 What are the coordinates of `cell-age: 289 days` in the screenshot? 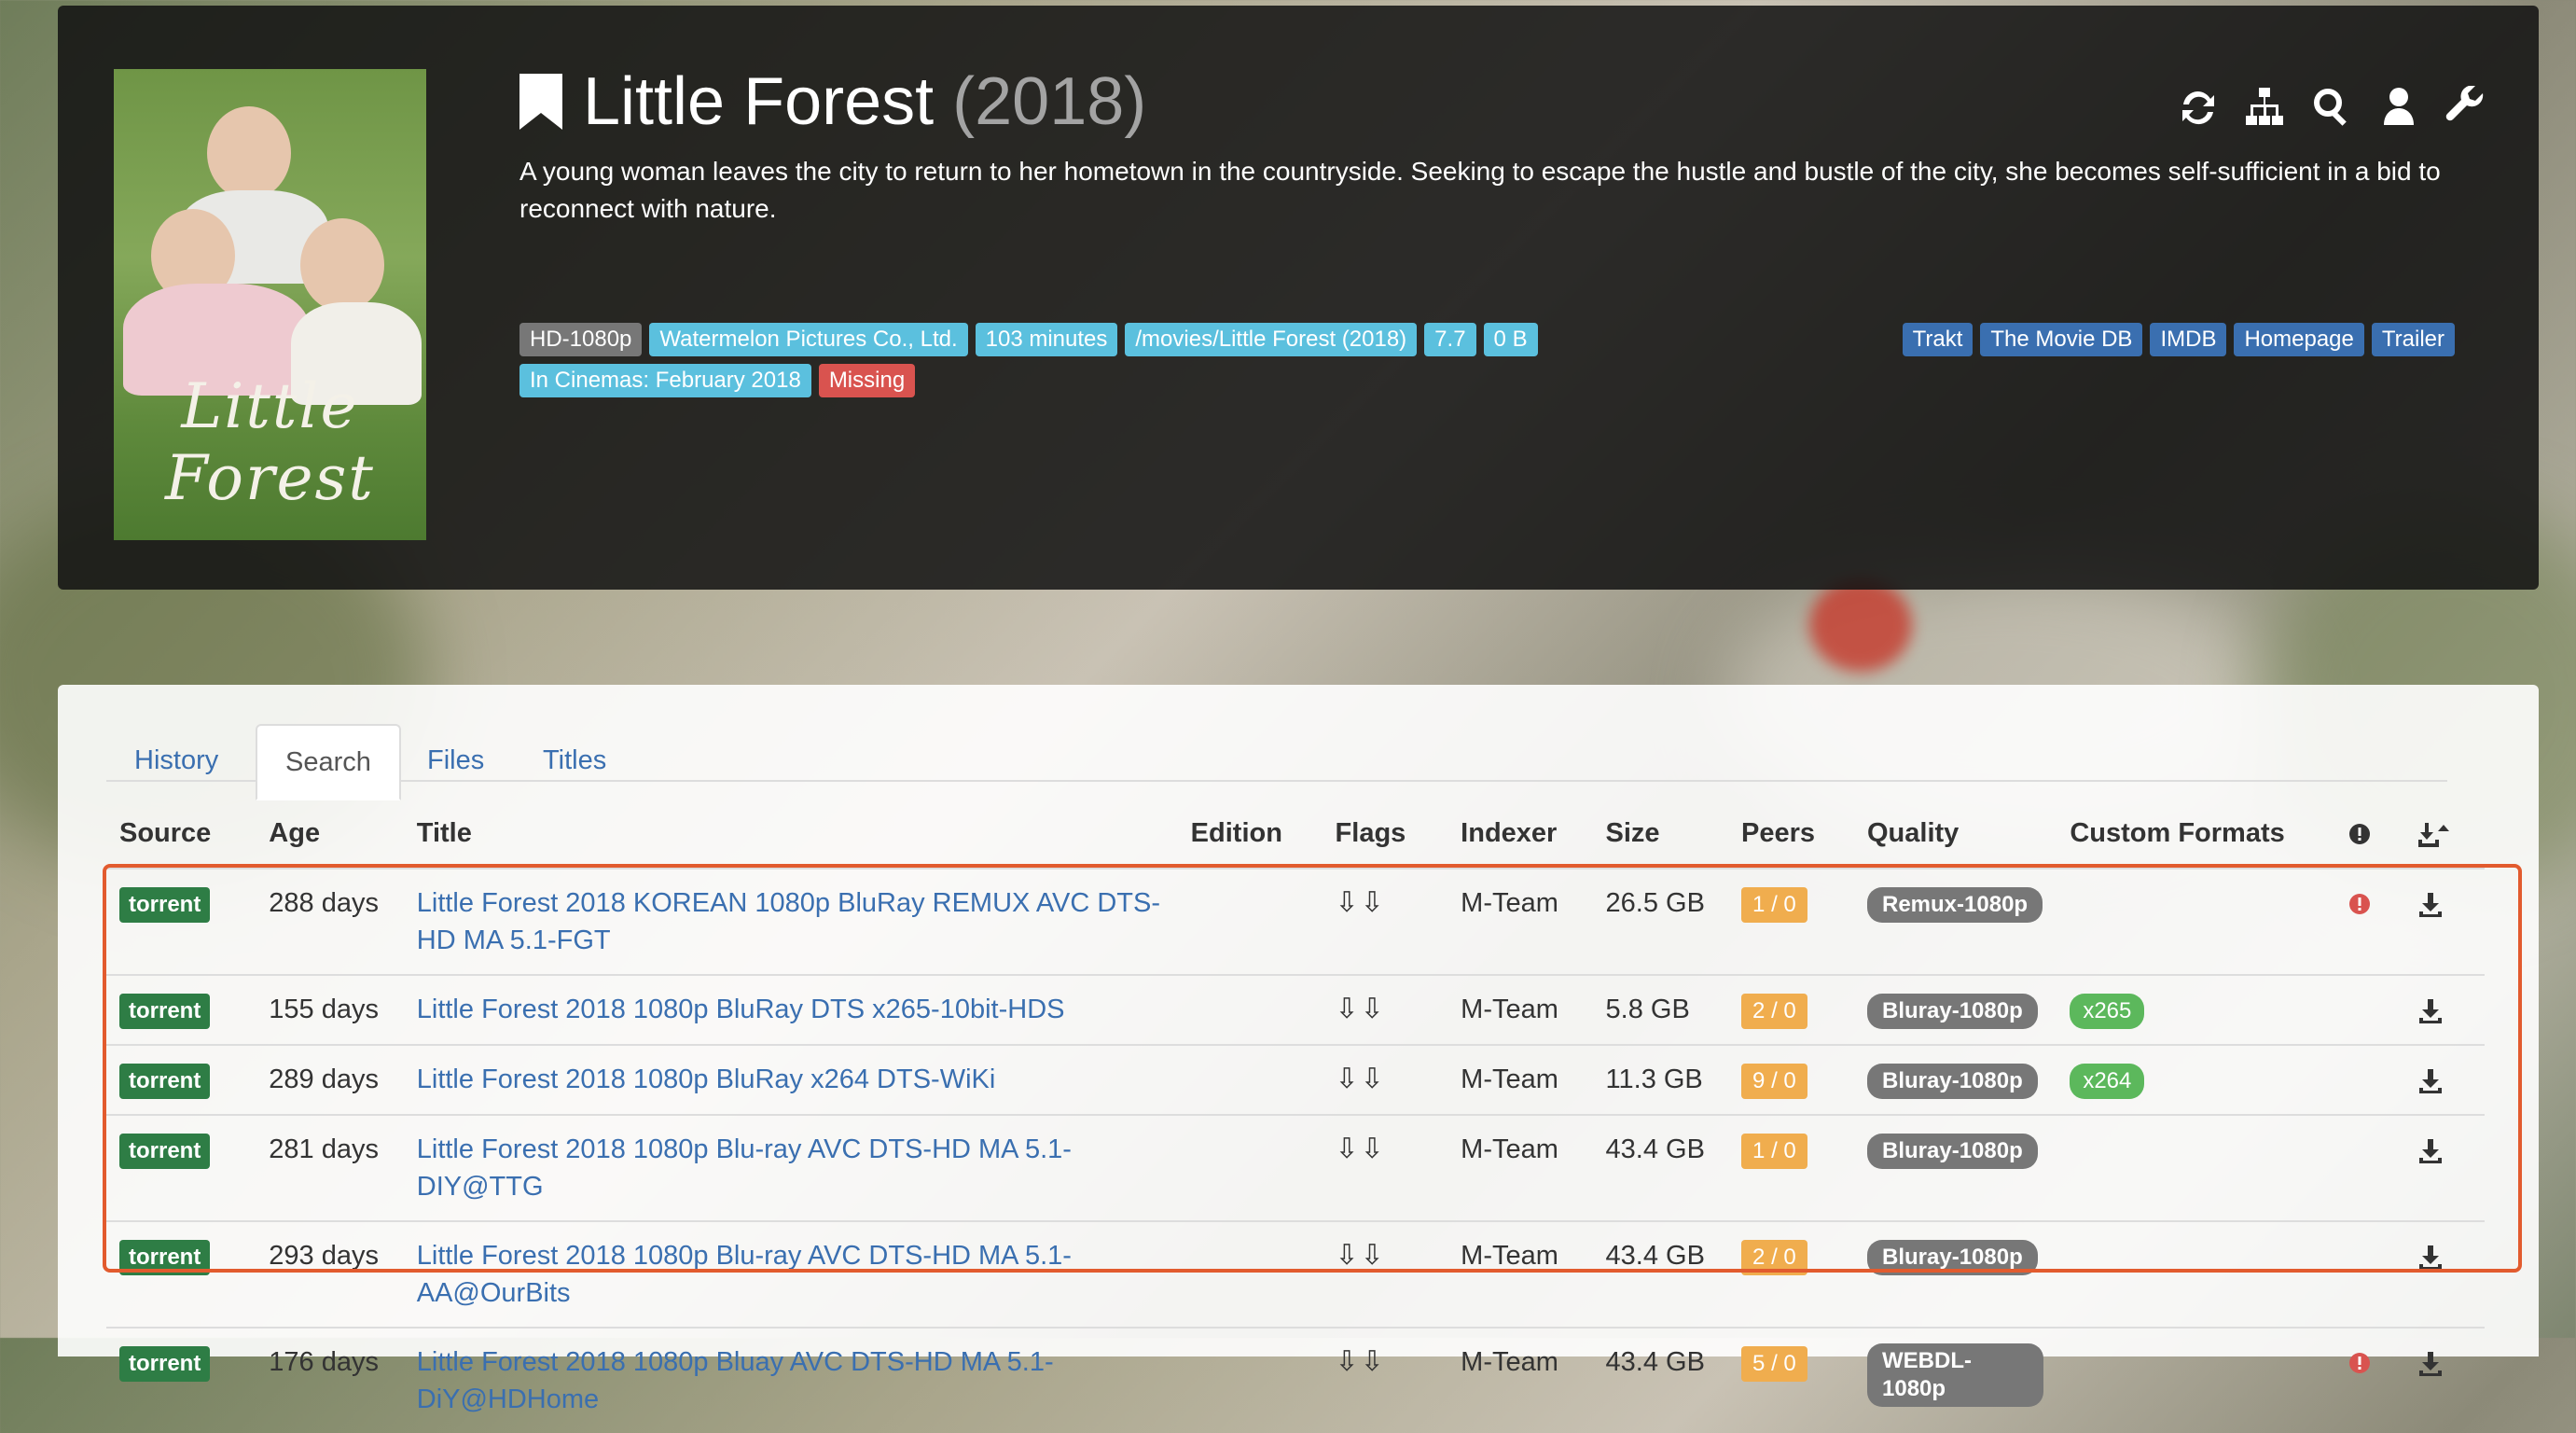 It's located at (330, 1079).